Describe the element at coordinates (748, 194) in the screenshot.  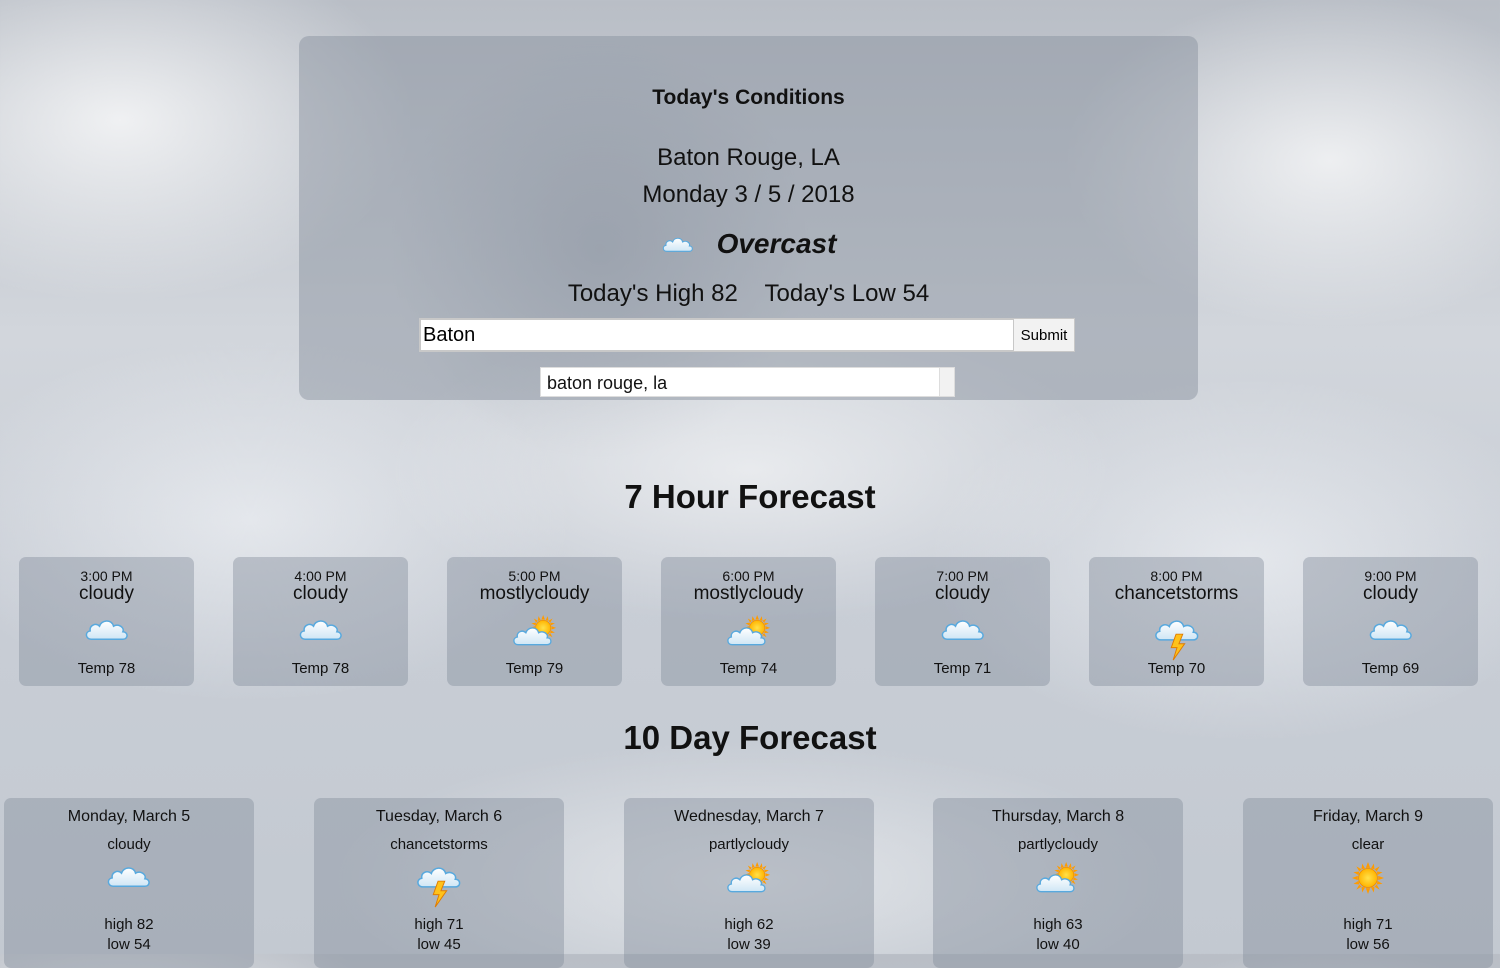
I see `date-label: Monday 3 / 5 / 2018` at that location.